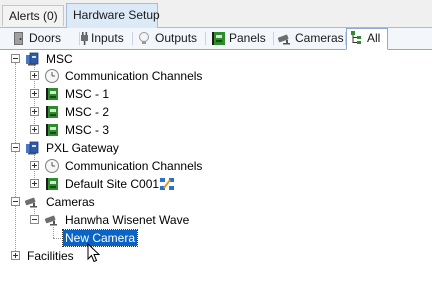 This screenshot has height=301, width=432. I want to click on lightbulb-icon, so click(144, 38).